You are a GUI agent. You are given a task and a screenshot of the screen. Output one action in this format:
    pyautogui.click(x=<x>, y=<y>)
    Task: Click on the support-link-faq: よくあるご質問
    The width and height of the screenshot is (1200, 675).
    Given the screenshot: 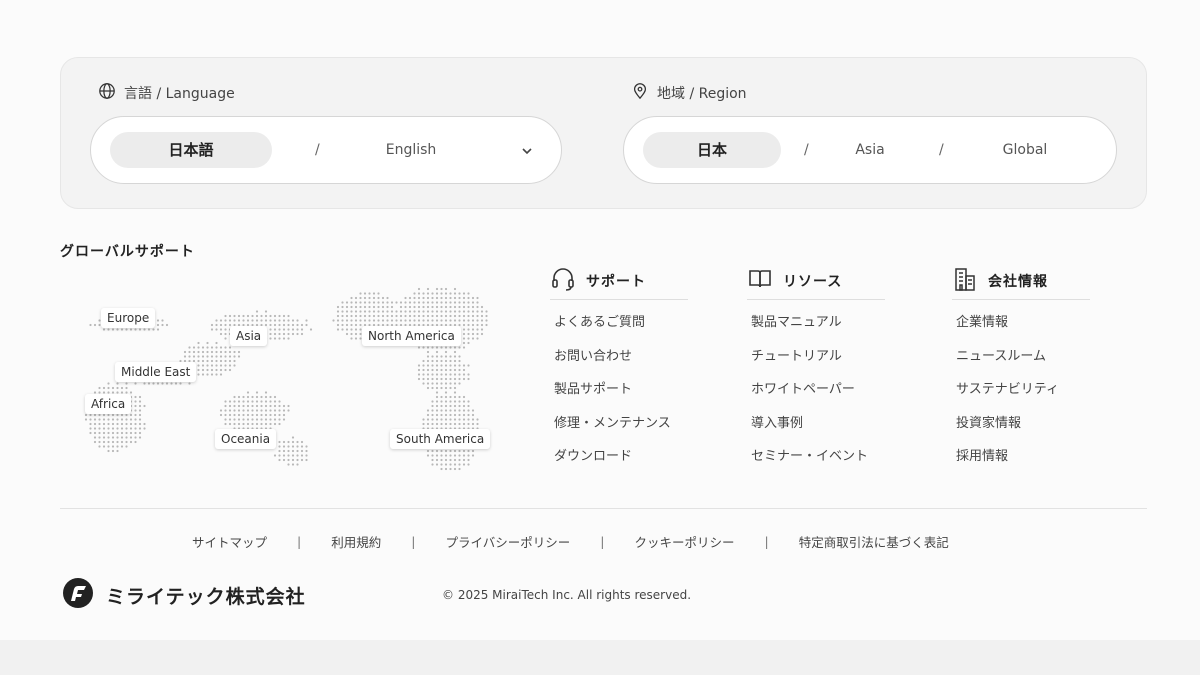 What is the action you would take?
    pyautogui.click(x=621, y=331)
    